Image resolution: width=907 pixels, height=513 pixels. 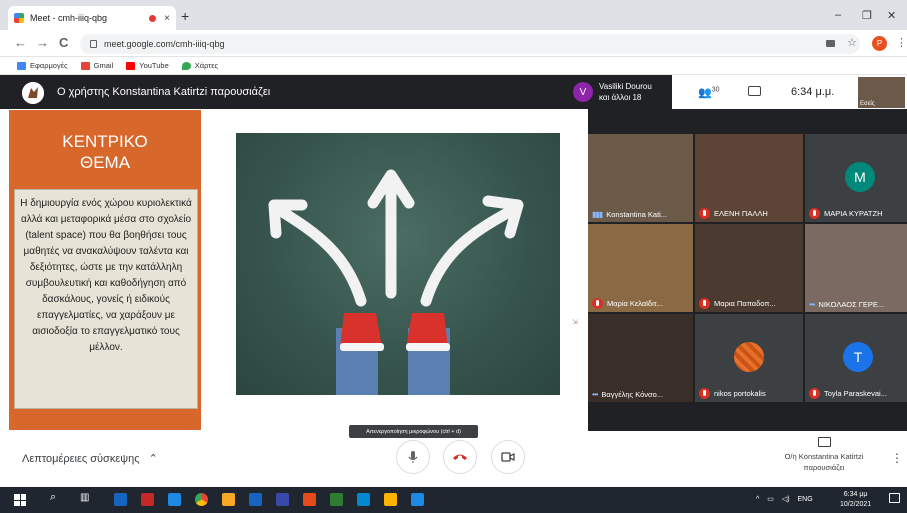 I want to click on forward-icon: →, so click(x=42, y=42).